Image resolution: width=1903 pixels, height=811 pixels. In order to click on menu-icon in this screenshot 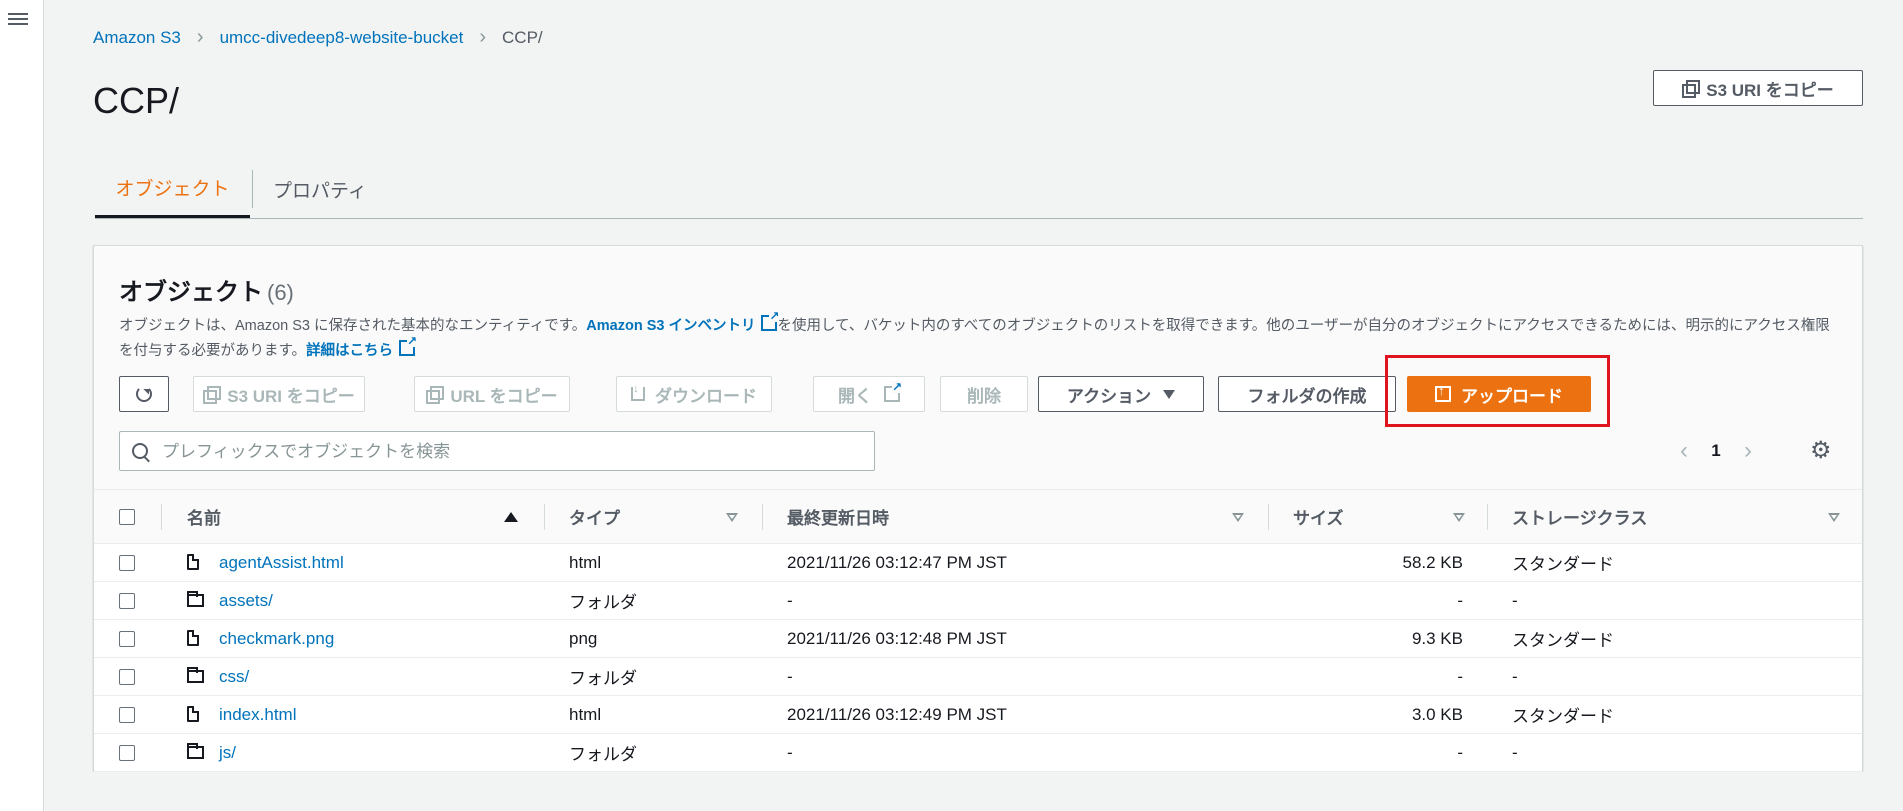, I will do `click(18, 19)`.